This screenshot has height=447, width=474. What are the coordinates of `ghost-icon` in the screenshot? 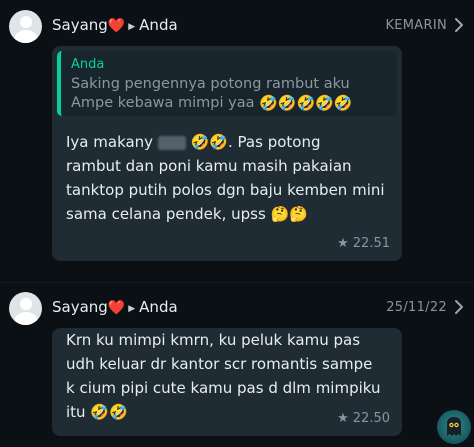 It's located at (454, 426).